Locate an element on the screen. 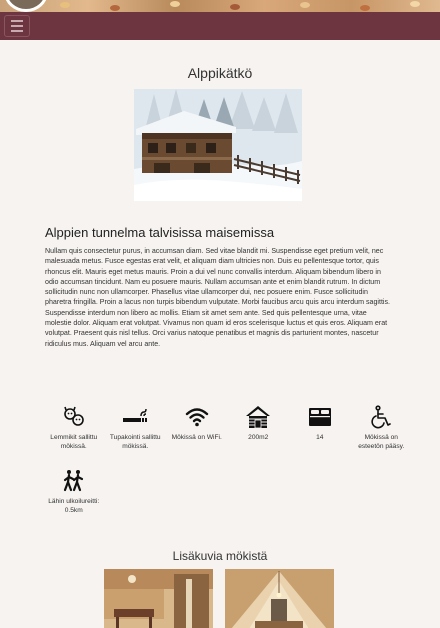 Image resolution: width=440 pixels, height=628 pixels. smoking-icon is located at coordinates (135, 417).